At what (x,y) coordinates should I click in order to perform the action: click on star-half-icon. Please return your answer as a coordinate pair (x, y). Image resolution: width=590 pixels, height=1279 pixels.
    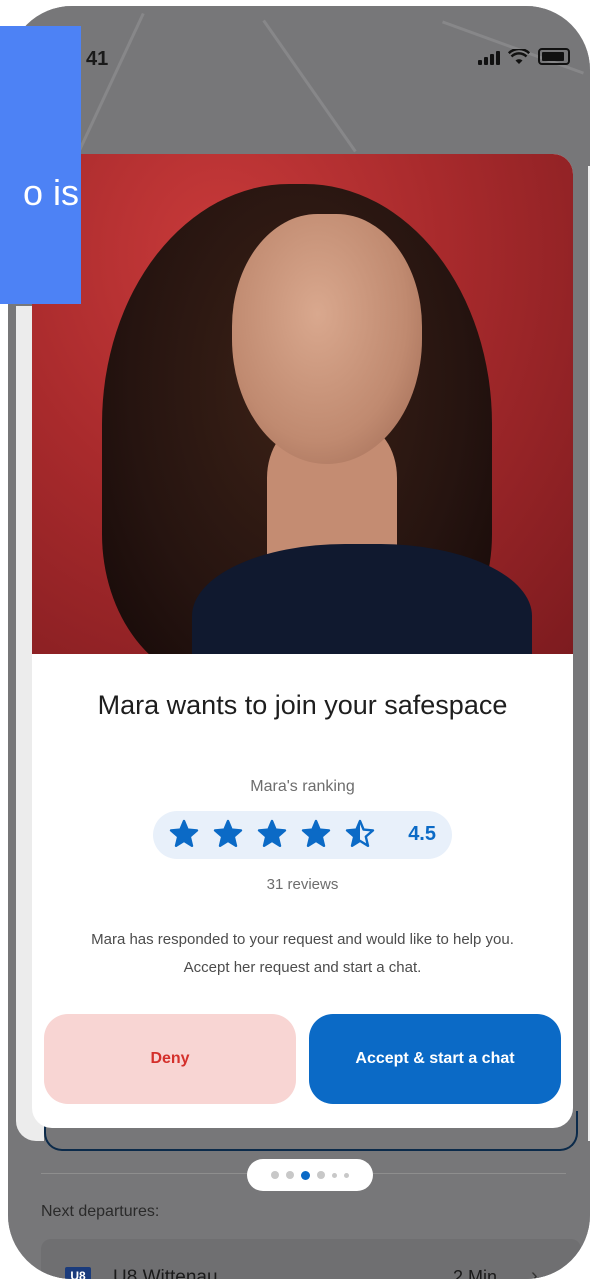
    Looking at the image, I should click on (360, 833).